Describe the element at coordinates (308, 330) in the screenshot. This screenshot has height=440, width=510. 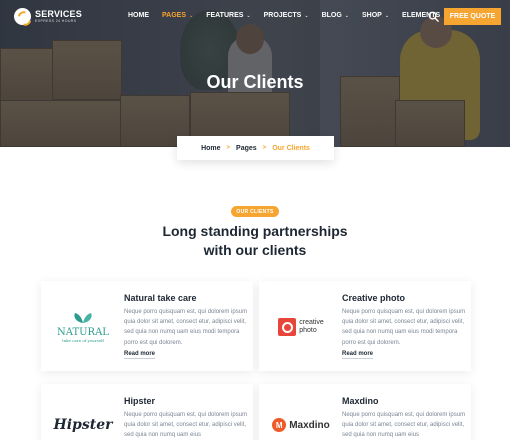
I see `creative-logo-text: photo` at that location.